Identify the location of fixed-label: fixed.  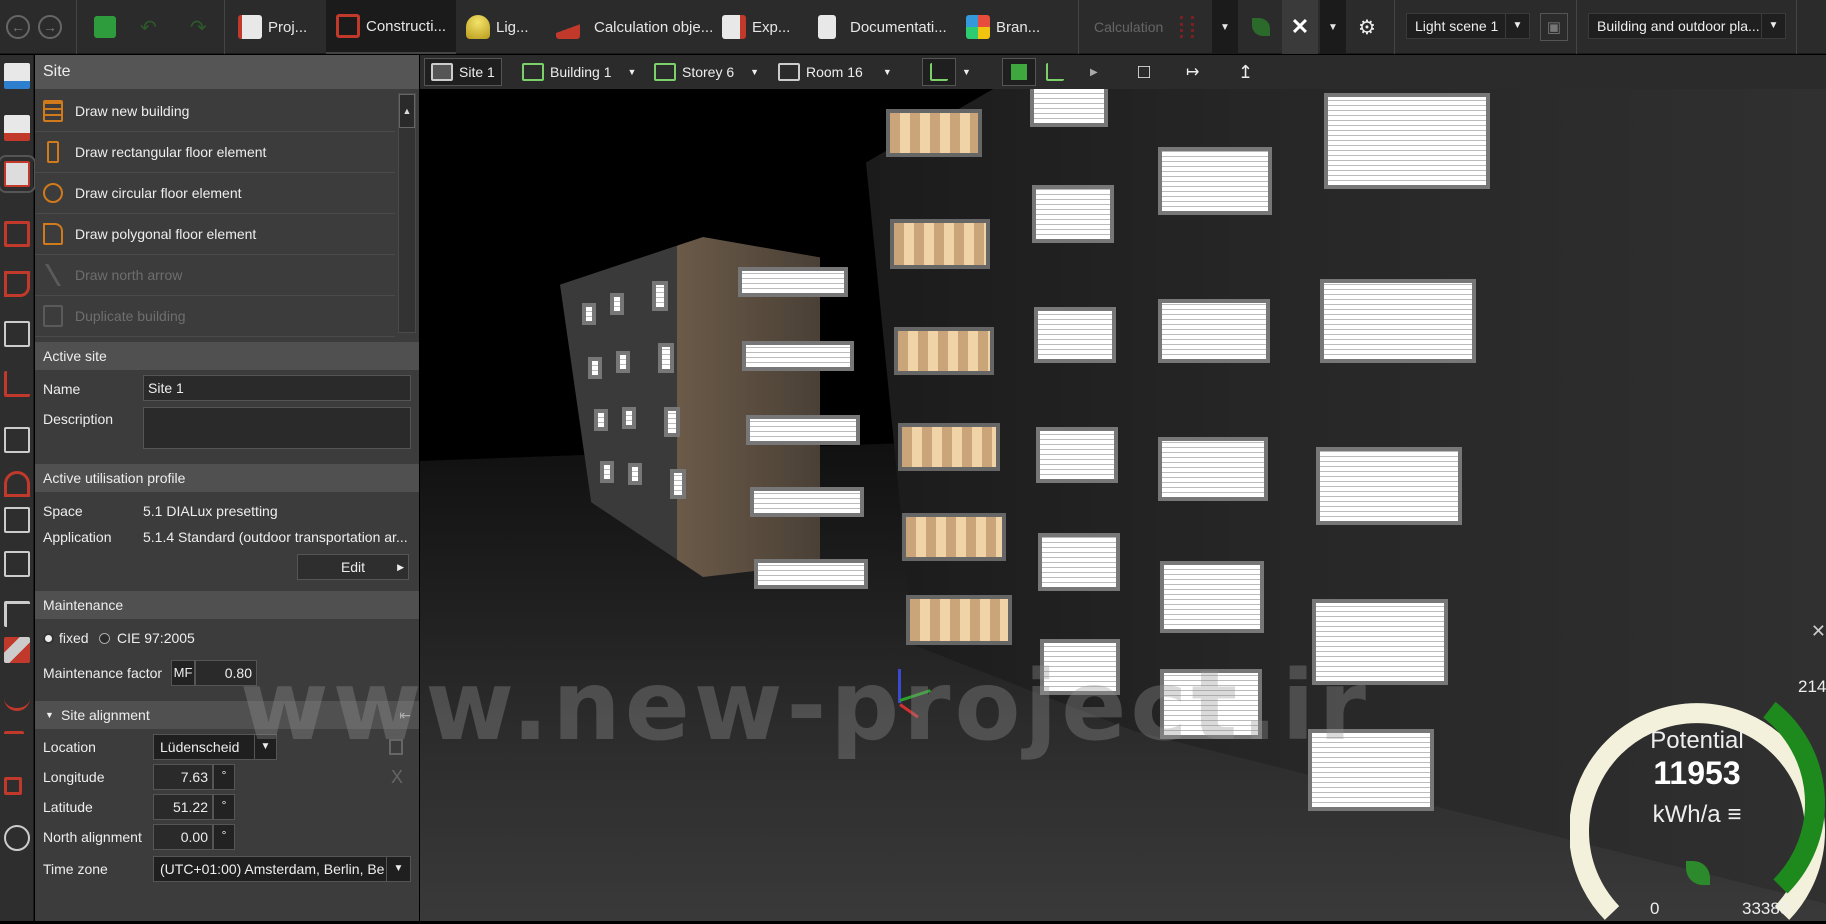
(74, 638).